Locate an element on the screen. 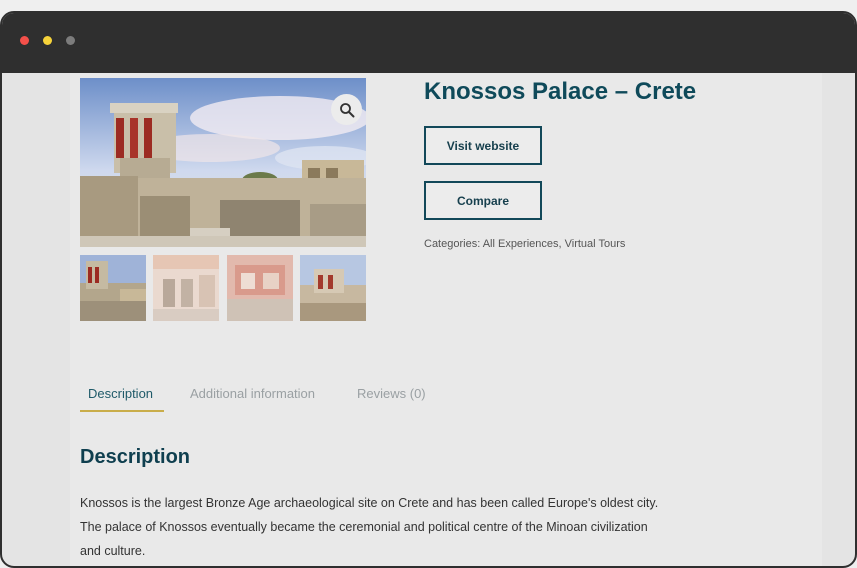  compare-button: Compare is located at coordinates (483, 200).